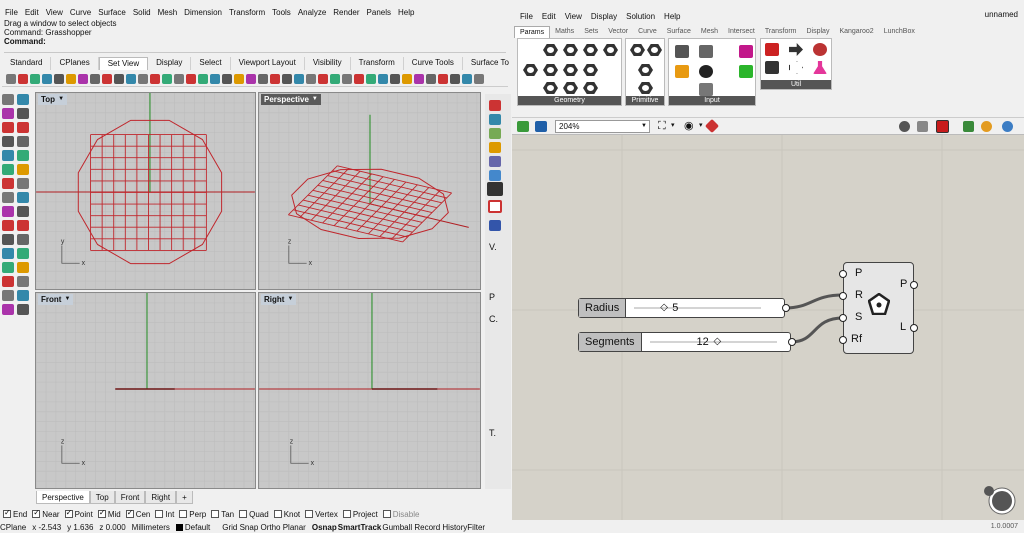  Describe the element at coordinates (192, 514) in the screenshot. I see `osnap-perp: Perp` at that location.